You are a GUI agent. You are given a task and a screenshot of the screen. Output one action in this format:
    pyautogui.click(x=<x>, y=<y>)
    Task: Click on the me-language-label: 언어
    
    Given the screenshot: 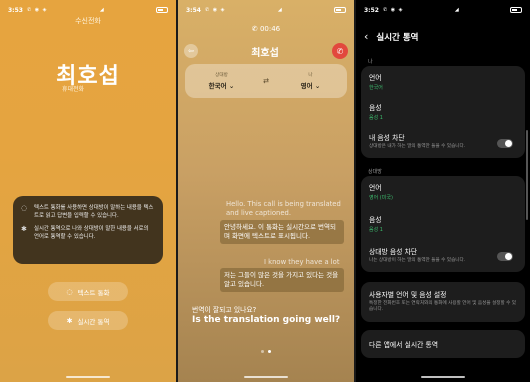 What is the action you would take?
    pyautogui.click(x=375, y=78)
    